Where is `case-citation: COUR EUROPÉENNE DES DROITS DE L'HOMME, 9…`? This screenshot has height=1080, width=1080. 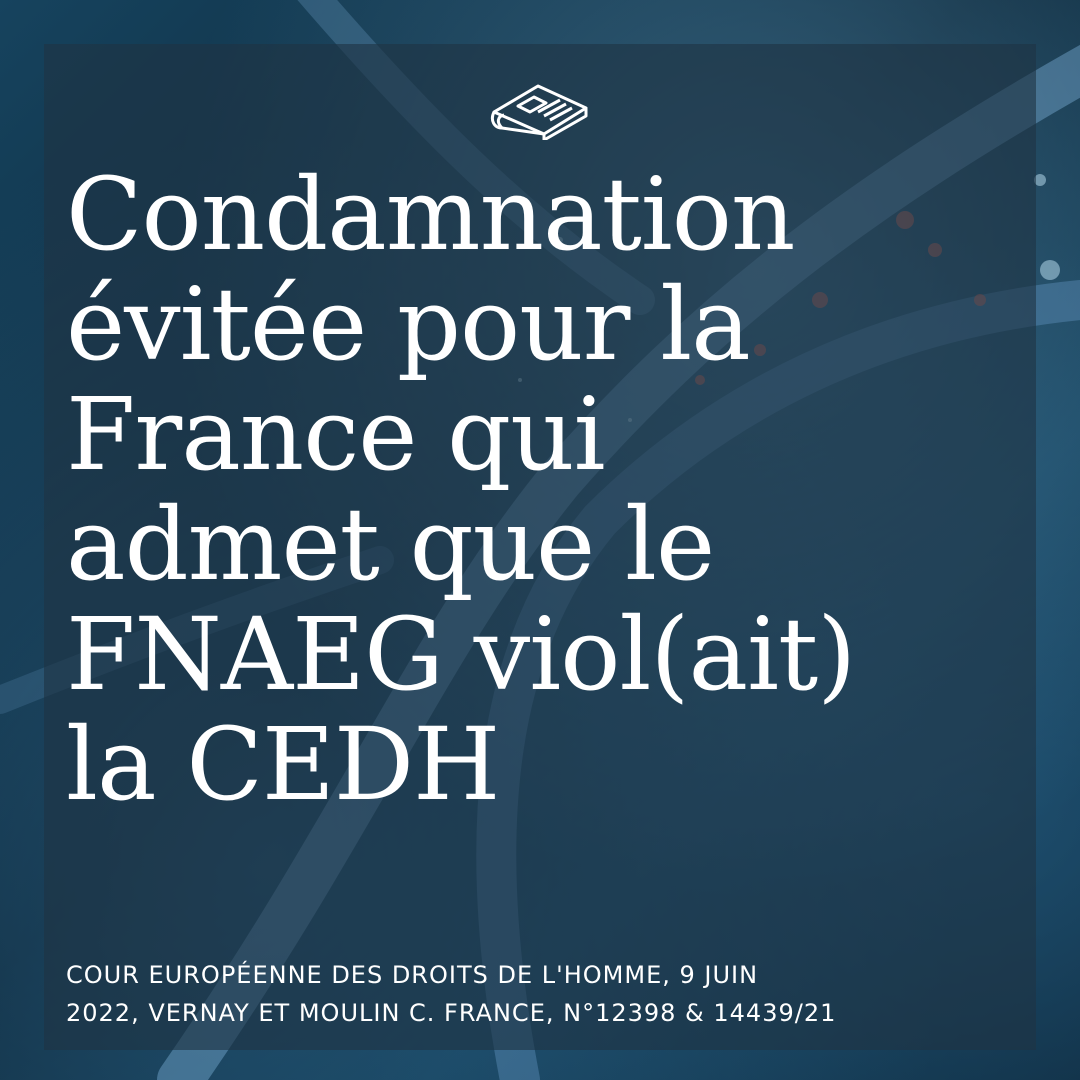
case-citation: COUR EUROPÉENNE DES DROITS DE L'HOMME, 9… is located at coordinates (451, 994).